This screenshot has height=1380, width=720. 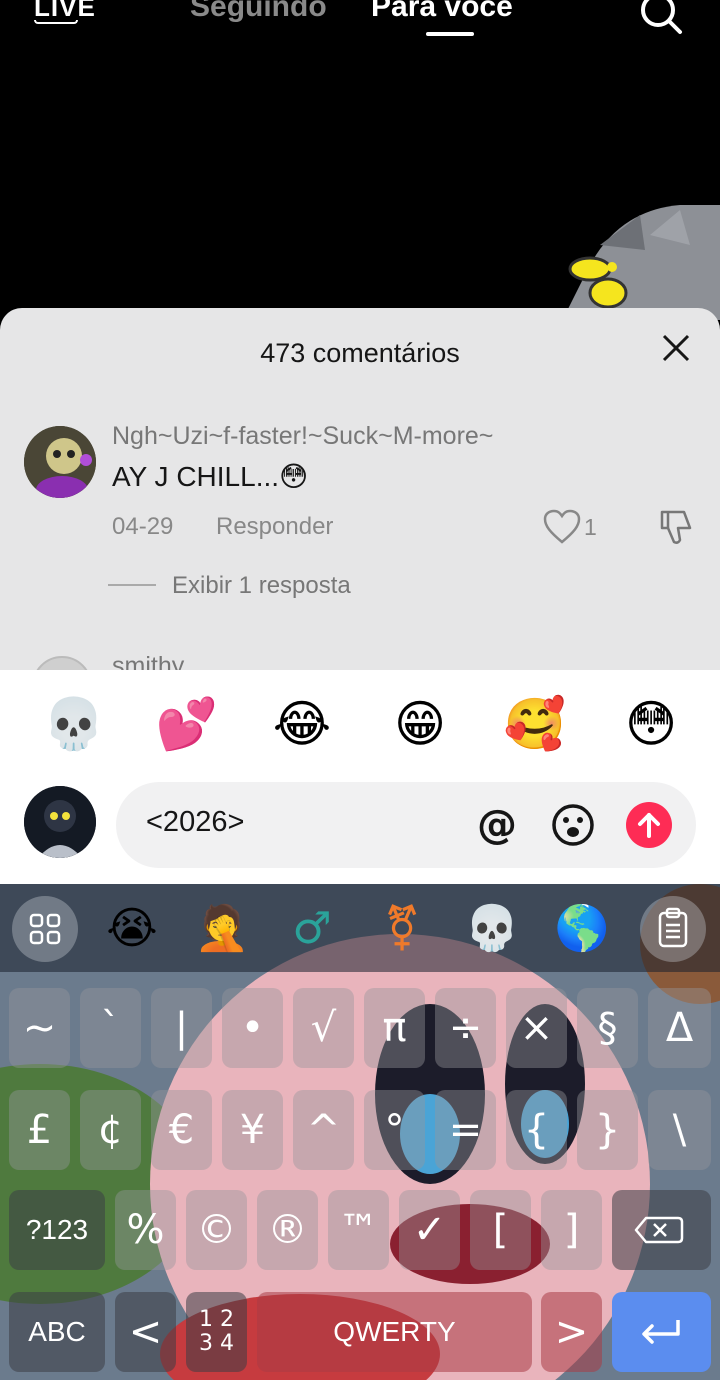 What do you see at coordinates (607, 1130) in the screenshot?
I see `key-right-brace: }` at bounding box center [607, 1130].